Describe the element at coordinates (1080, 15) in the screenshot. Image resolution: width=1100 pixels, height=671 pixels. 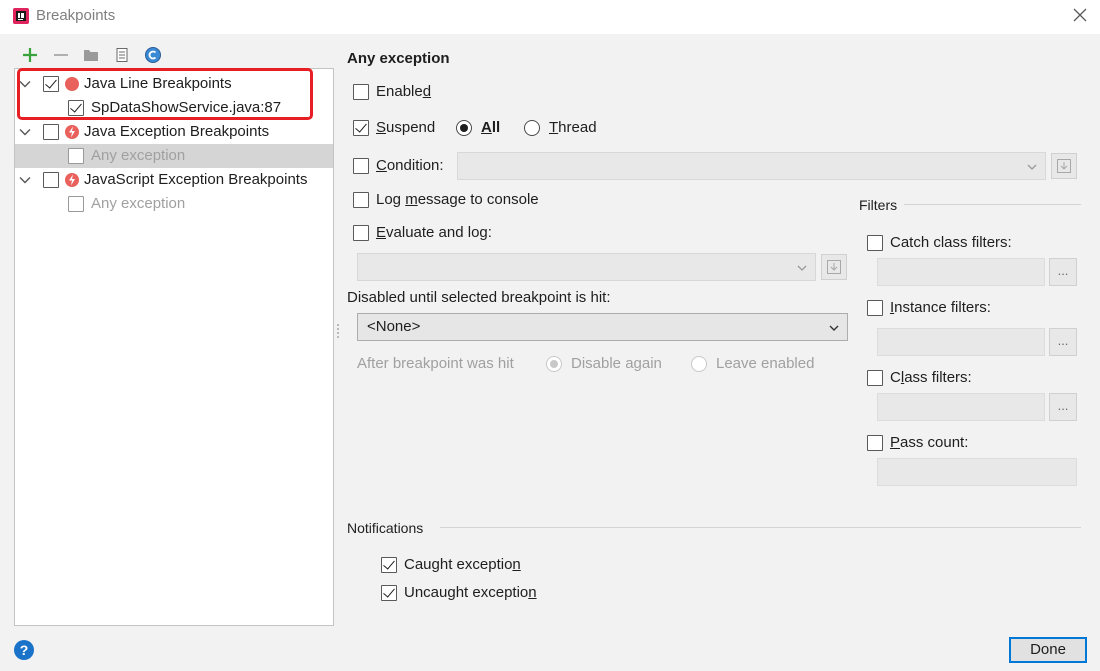
I see `close-icon` at that location.